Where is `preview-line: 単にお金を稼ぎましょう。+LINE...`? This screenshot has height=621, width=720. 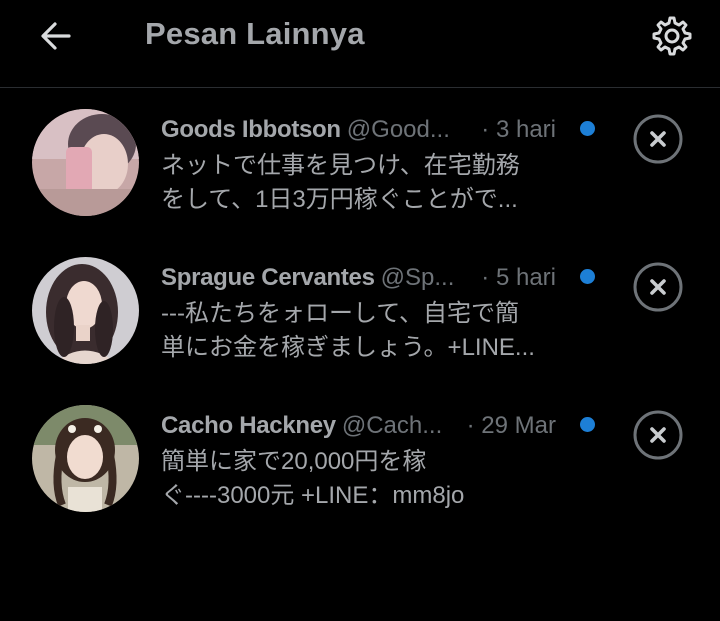
preview-line: 単にお金を稼ぎましょう。+LINE... is located at coordinates (348, 347).